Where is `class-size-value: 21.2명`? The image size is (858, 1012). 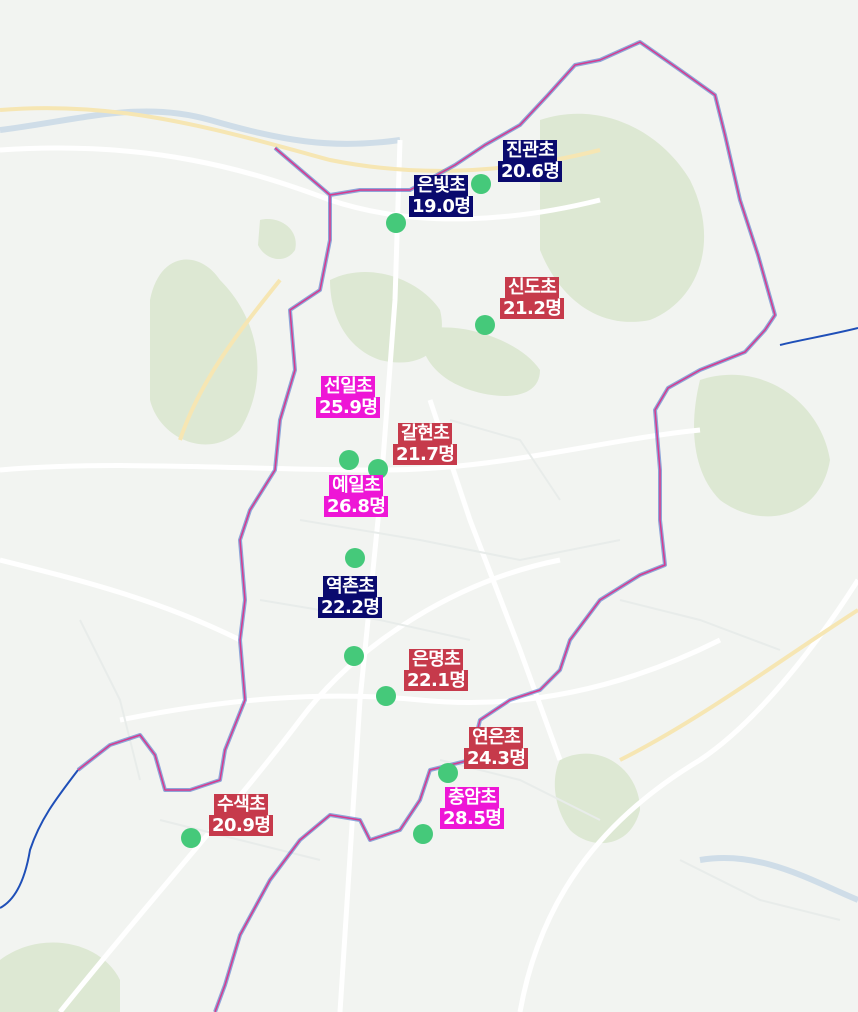
class-size-value: 21.2명 is located at coordinates (532, 308).